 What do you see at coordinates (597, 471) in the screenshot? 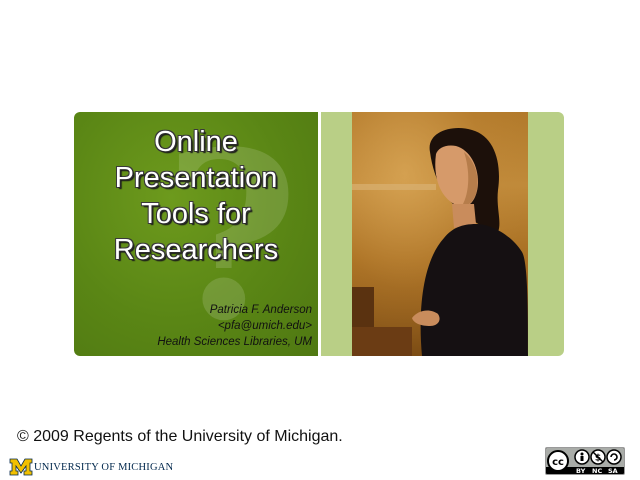
I see `cc-label-nc: NC` at bounding box center [597, 471].